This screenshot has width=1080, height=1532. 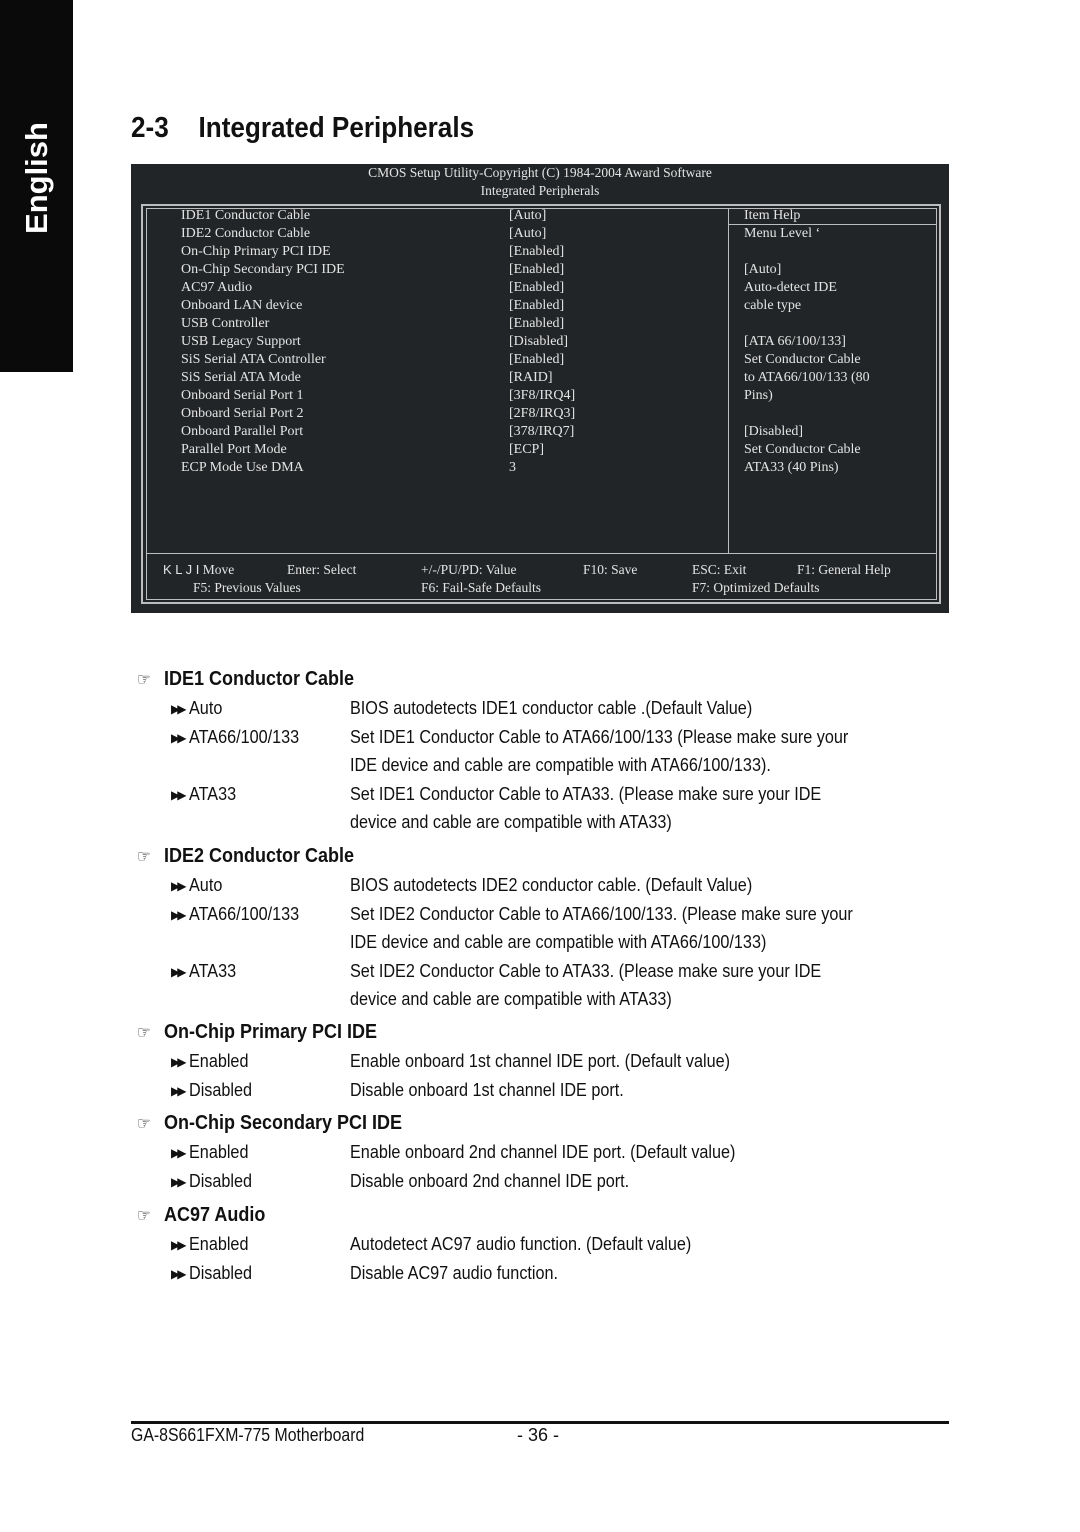 What do you see at coordinates (426, 396) in the screenshot?
I see `bios-item-row: Onboard Serial Port 1 [3F8/IRQ4]` at bounding box center [426, 396].